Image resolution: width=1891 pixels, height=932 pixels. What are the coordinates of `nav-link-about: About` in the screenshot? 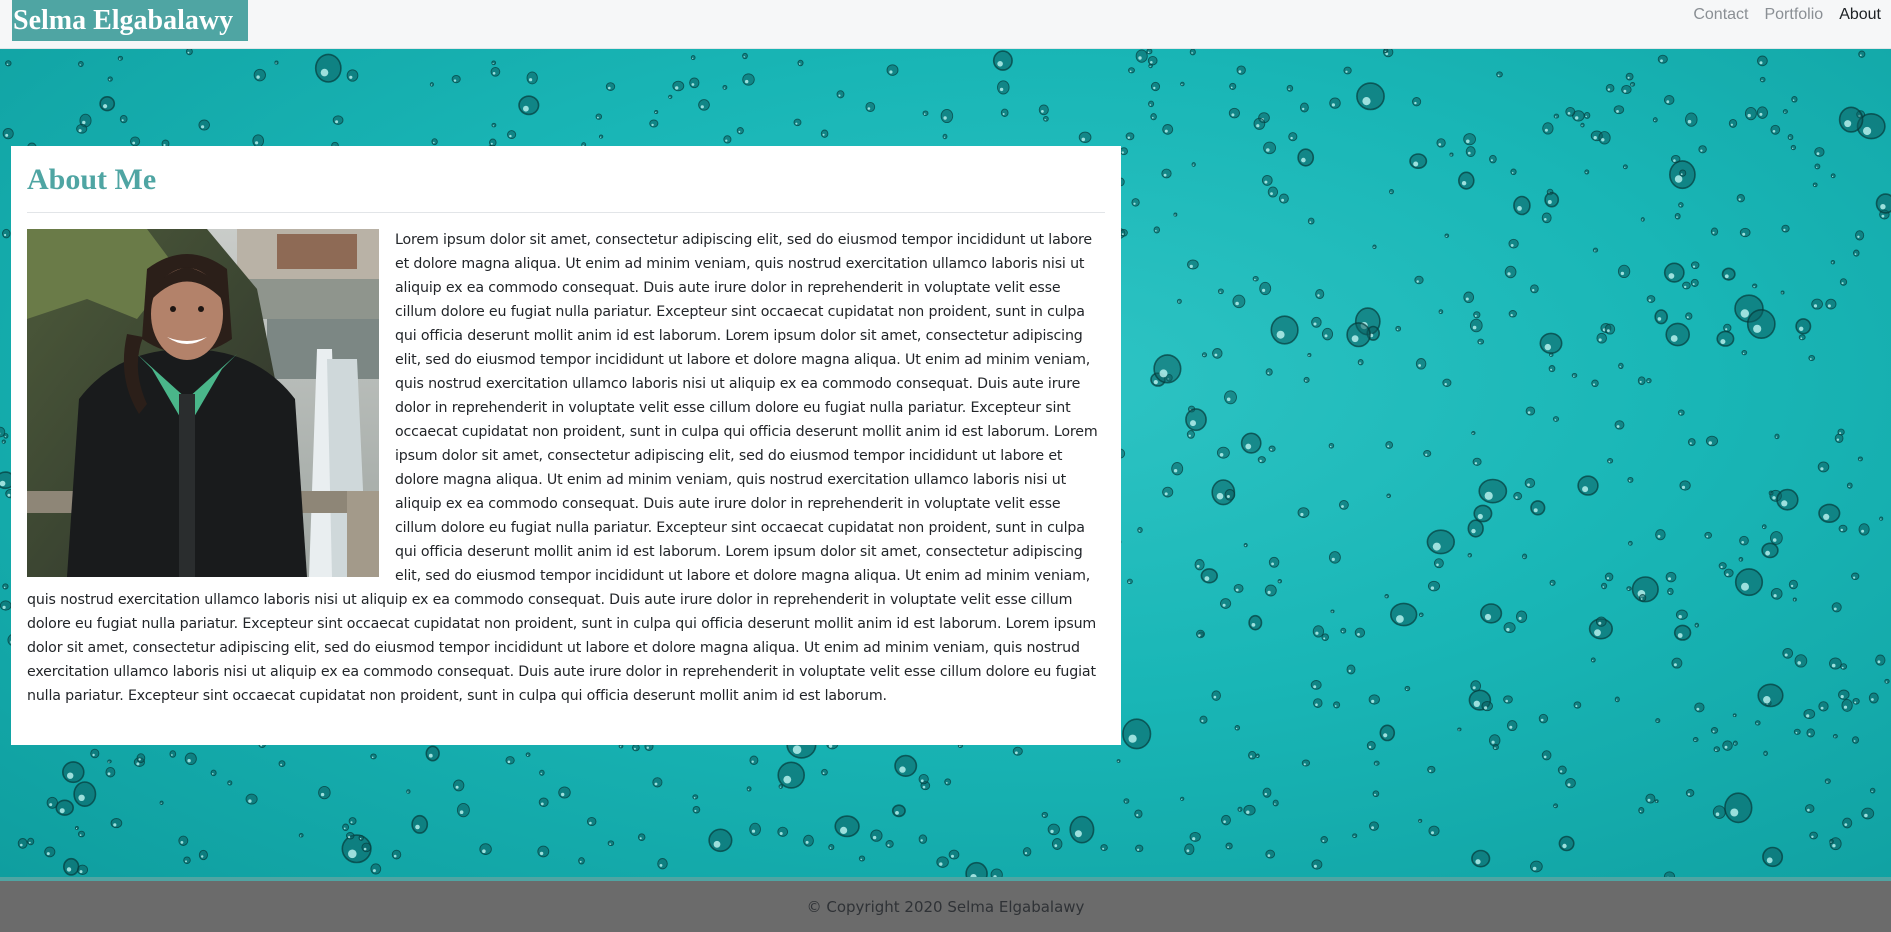 It's located at (1860, 15).